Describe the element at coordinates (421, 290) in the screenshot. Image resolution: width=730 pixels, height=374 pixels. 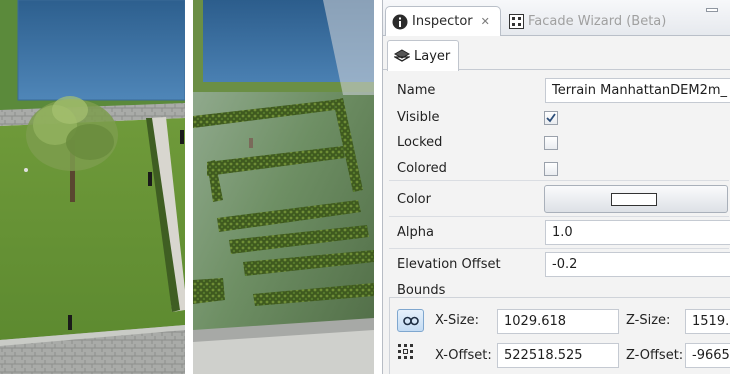
I see `bounds-title: Bounds` at that location.